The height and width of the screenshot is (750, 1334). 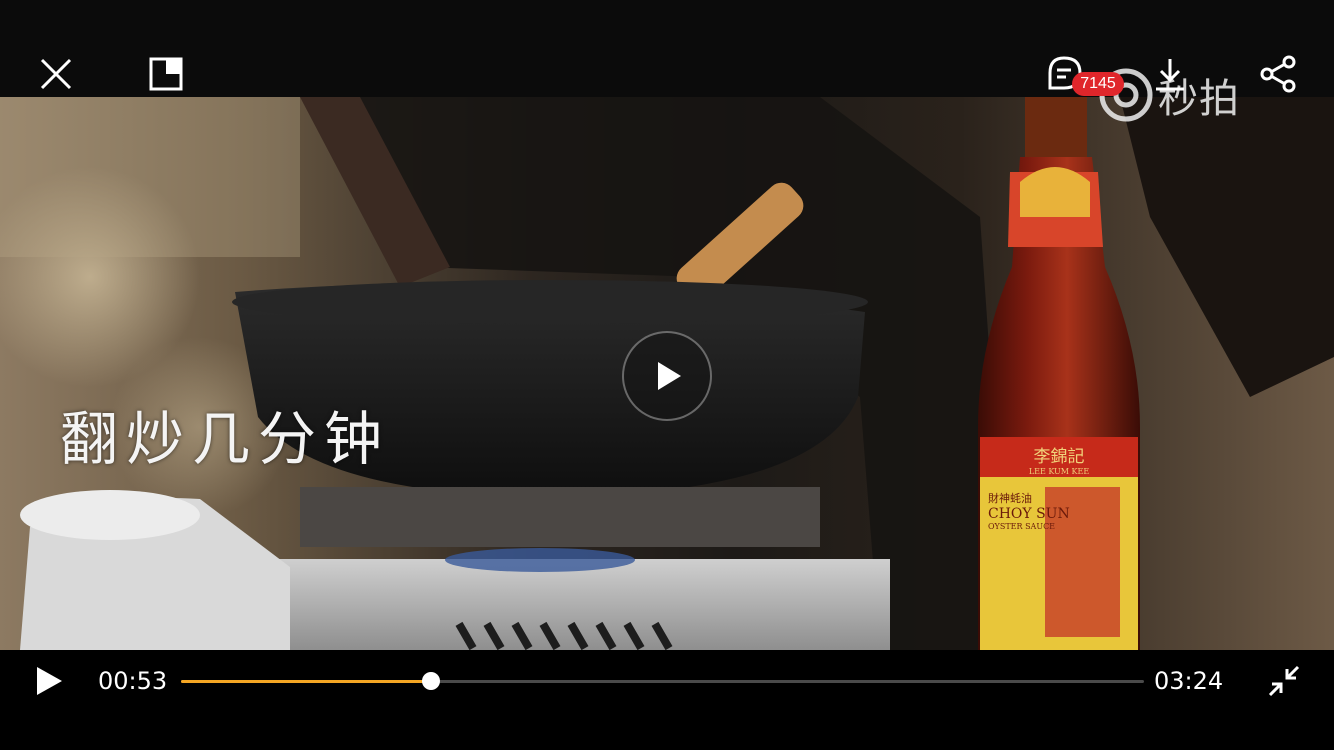 What do you see at coordinates (1059, 457) in the screenshot?
I see `bottle-brand: 李錦記` at bounding box center [1059, 457].